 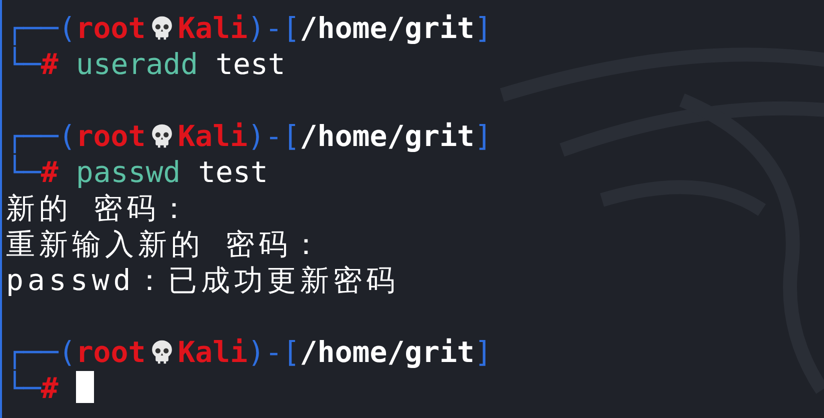 I want to click on command-name: passwd, so click(x=128, y=172).